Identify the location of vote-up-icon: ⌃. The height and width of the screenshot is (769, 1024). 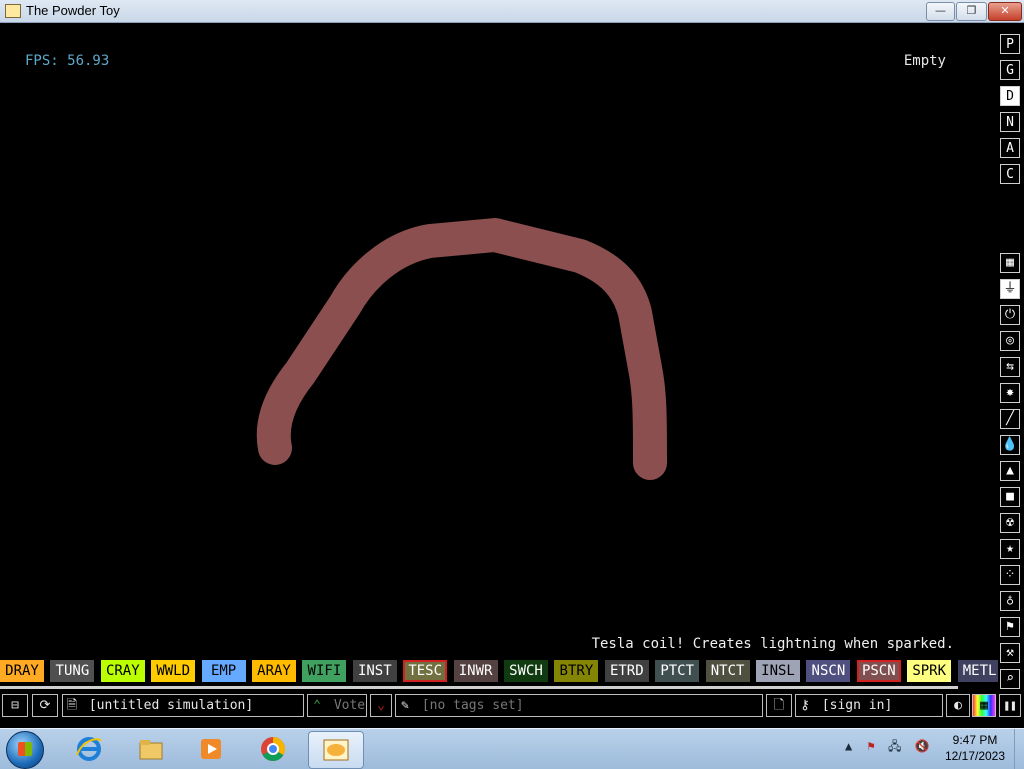
(317, 705).